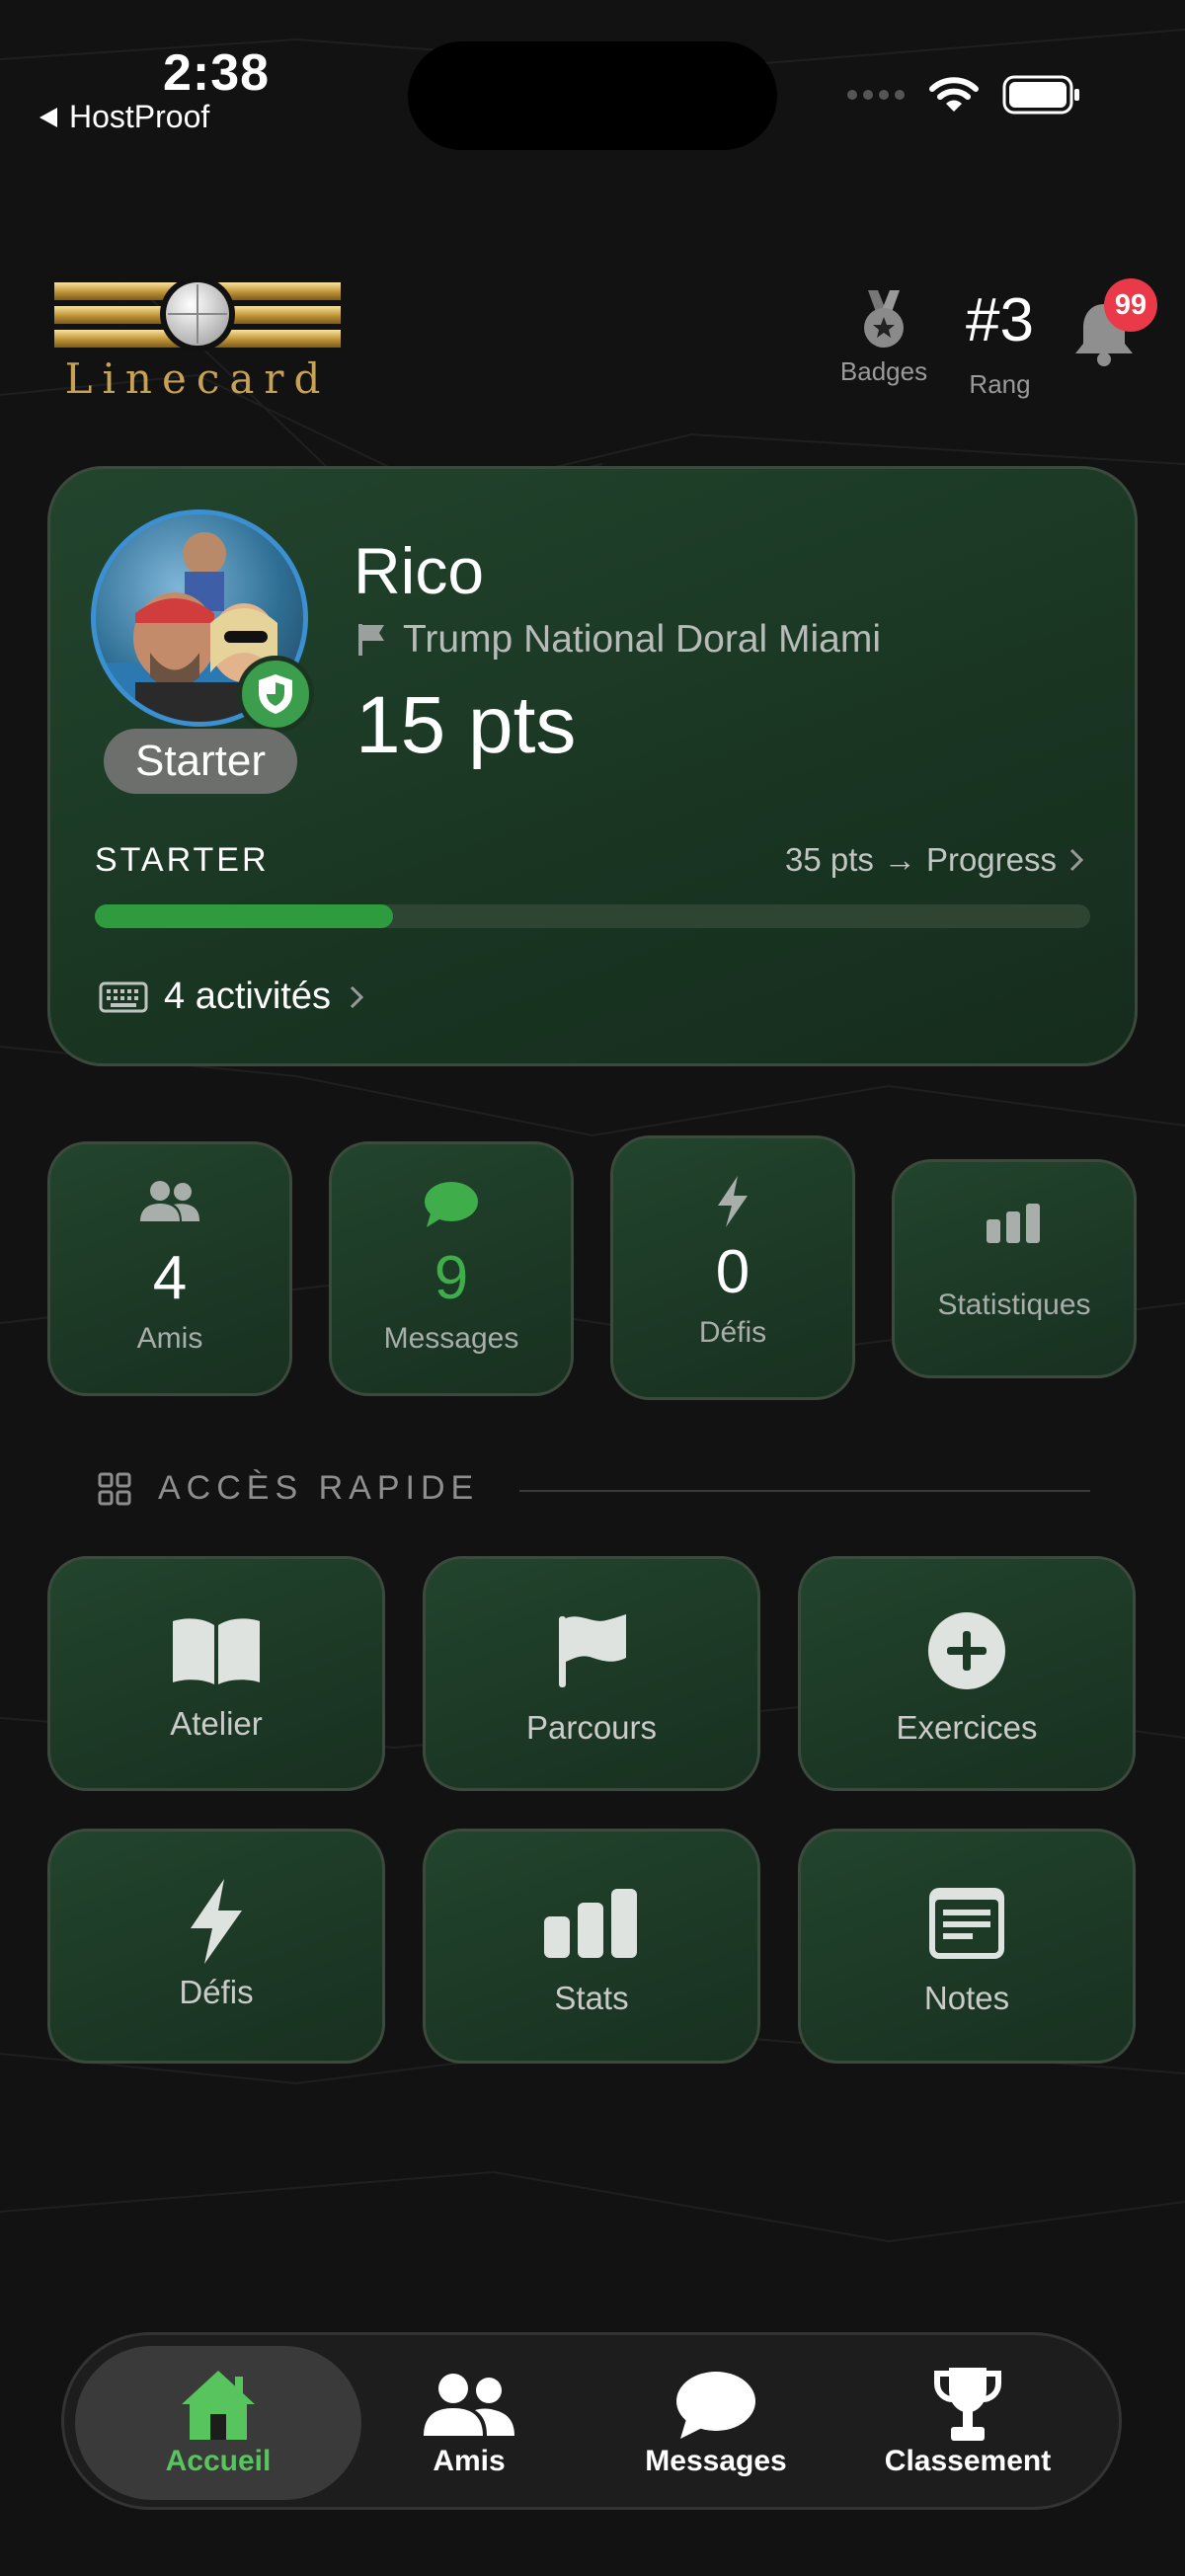  Describe the element at coordinates (900, 859) in the screenshot. I see `arrow-right-icon: →` at that location.